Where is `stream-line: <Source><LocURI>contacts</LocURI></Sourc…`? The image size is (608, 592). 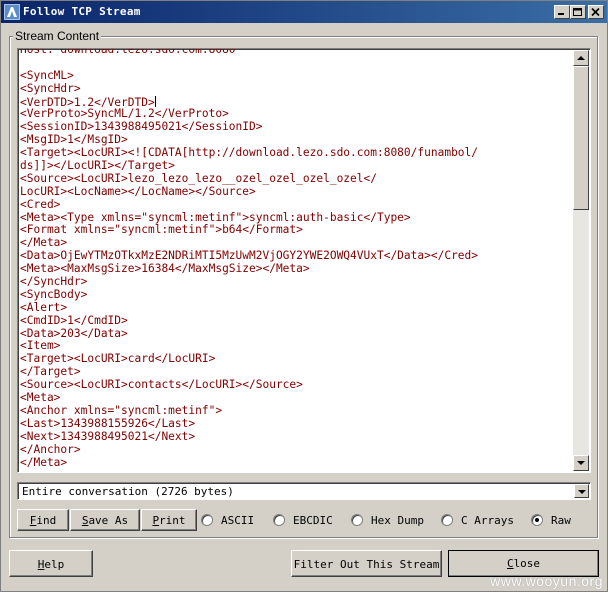
stream-line: <Source><LocURI>contacts</LocURI></Sourc… is located at coordinates (161, 385).